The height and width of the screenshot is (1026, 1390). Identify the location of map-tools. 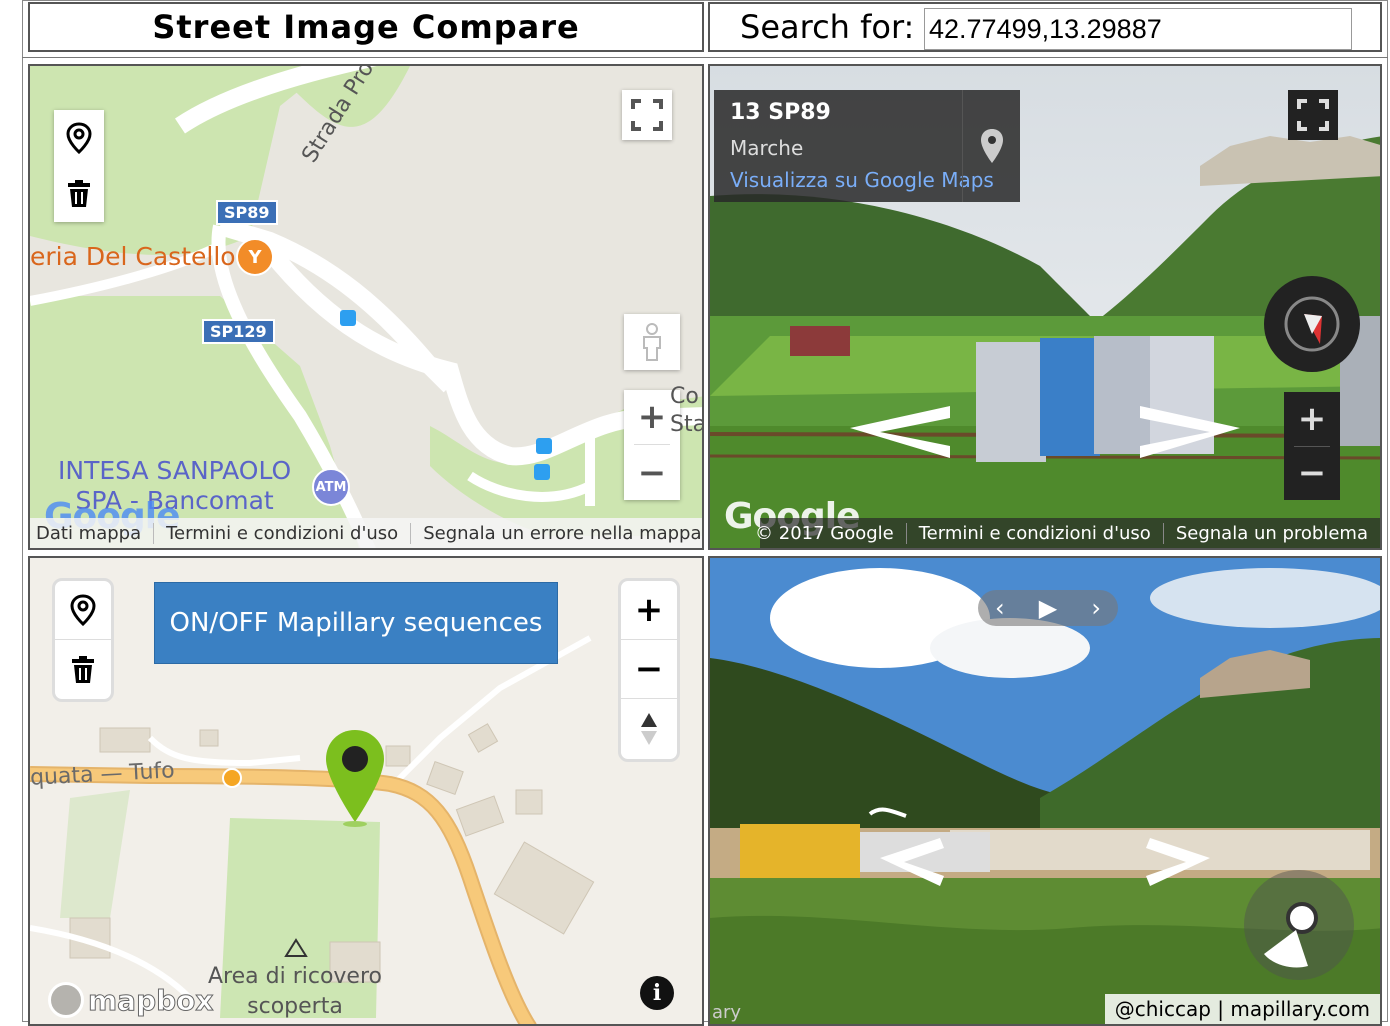
(79, 166).